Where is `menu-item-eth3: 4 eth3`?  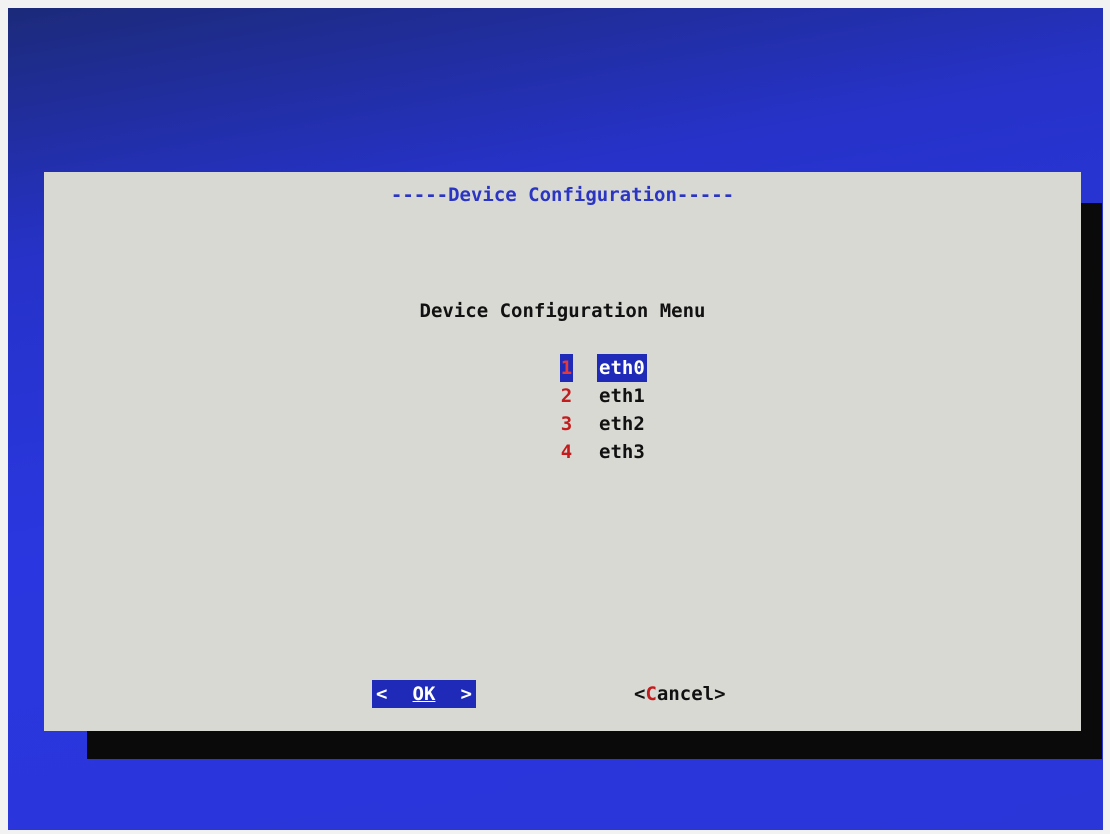 menu-item-eth3: 4 eth3 is located at coordinates (603, 452).